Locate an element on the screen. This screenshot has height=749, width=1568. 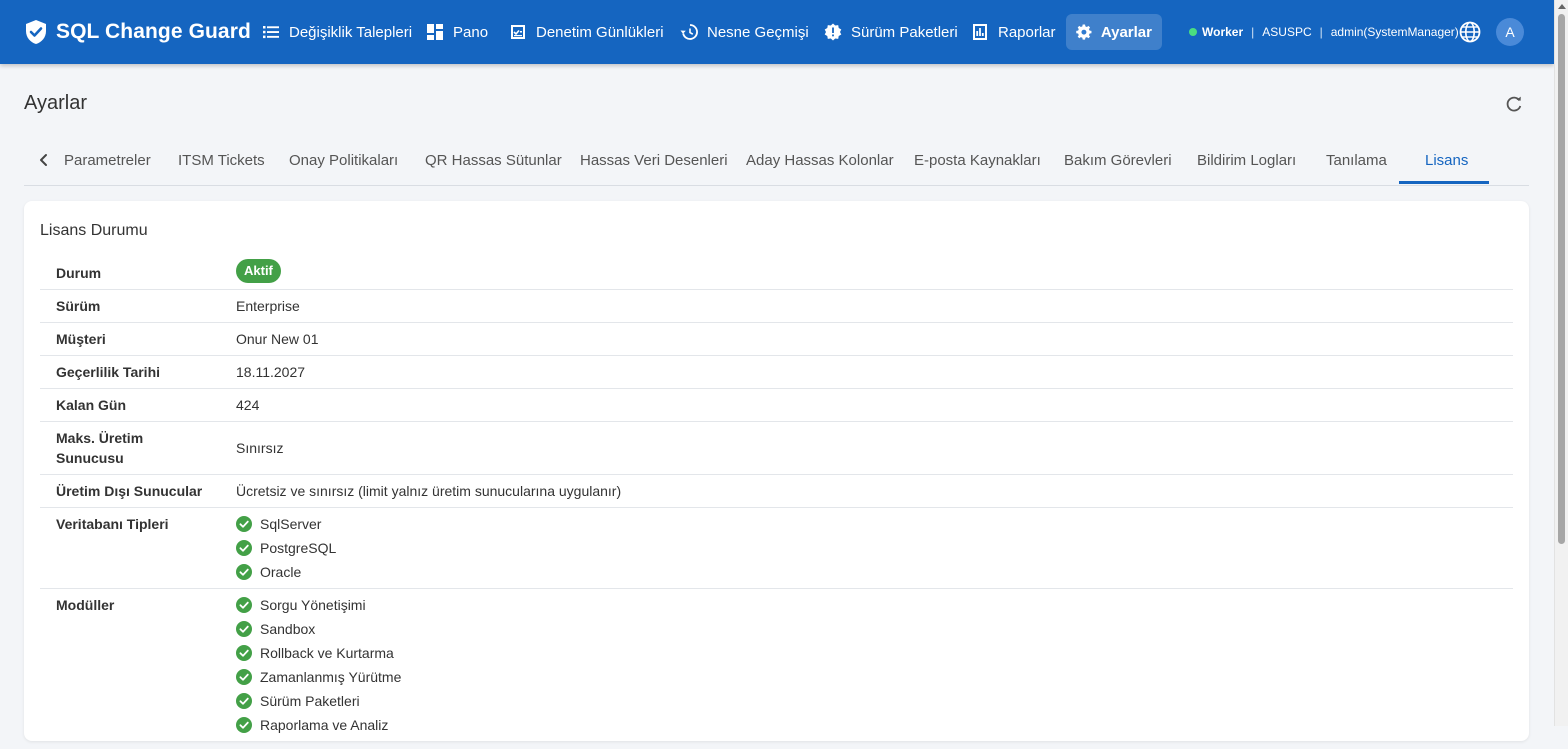
app-title: SQL Change Guard is located at coordinates (153, 31).